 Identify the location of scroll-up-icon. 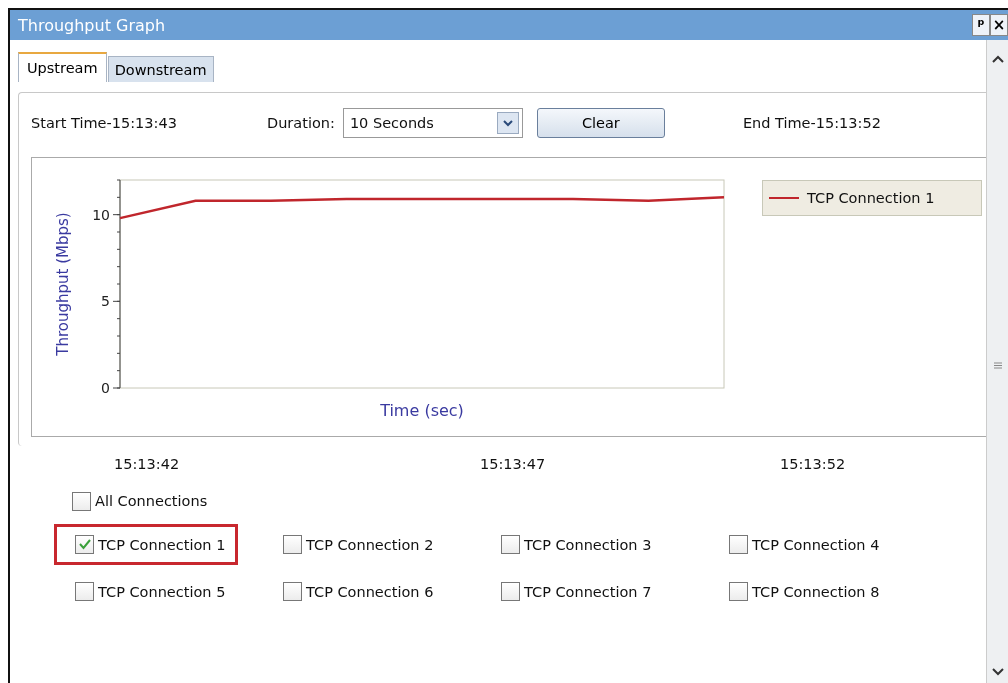
(997, 59).